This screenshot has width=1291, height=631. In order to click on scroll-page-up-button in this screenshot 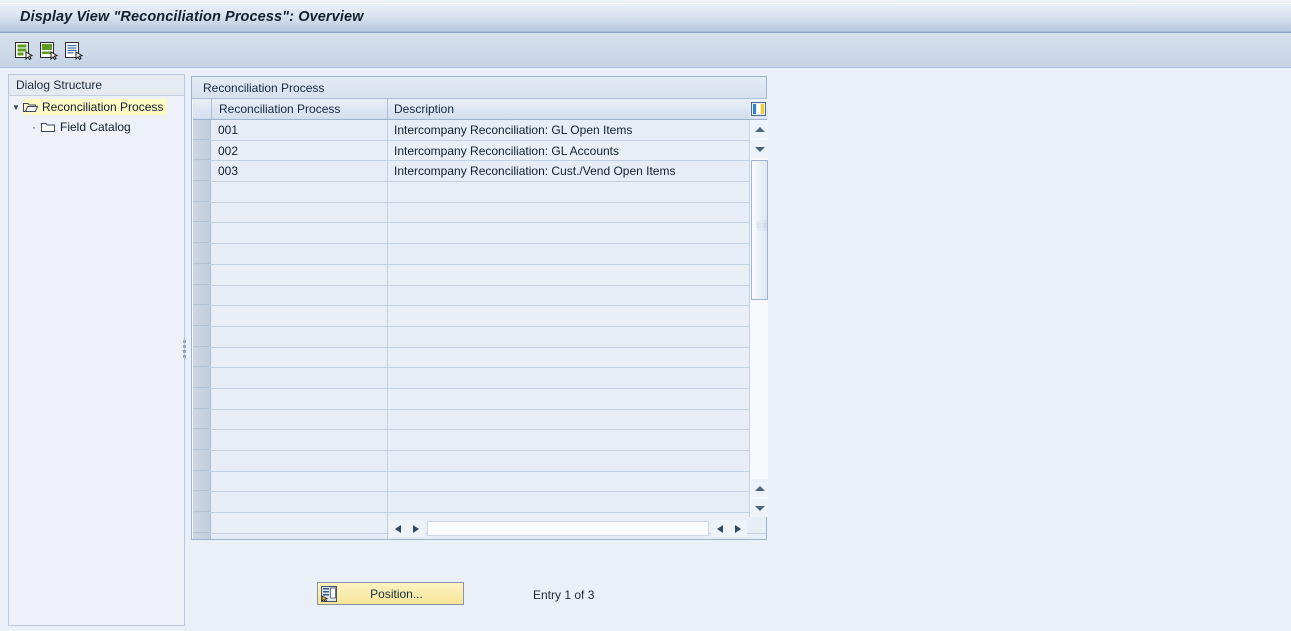, I will do `click(759, 488)`.